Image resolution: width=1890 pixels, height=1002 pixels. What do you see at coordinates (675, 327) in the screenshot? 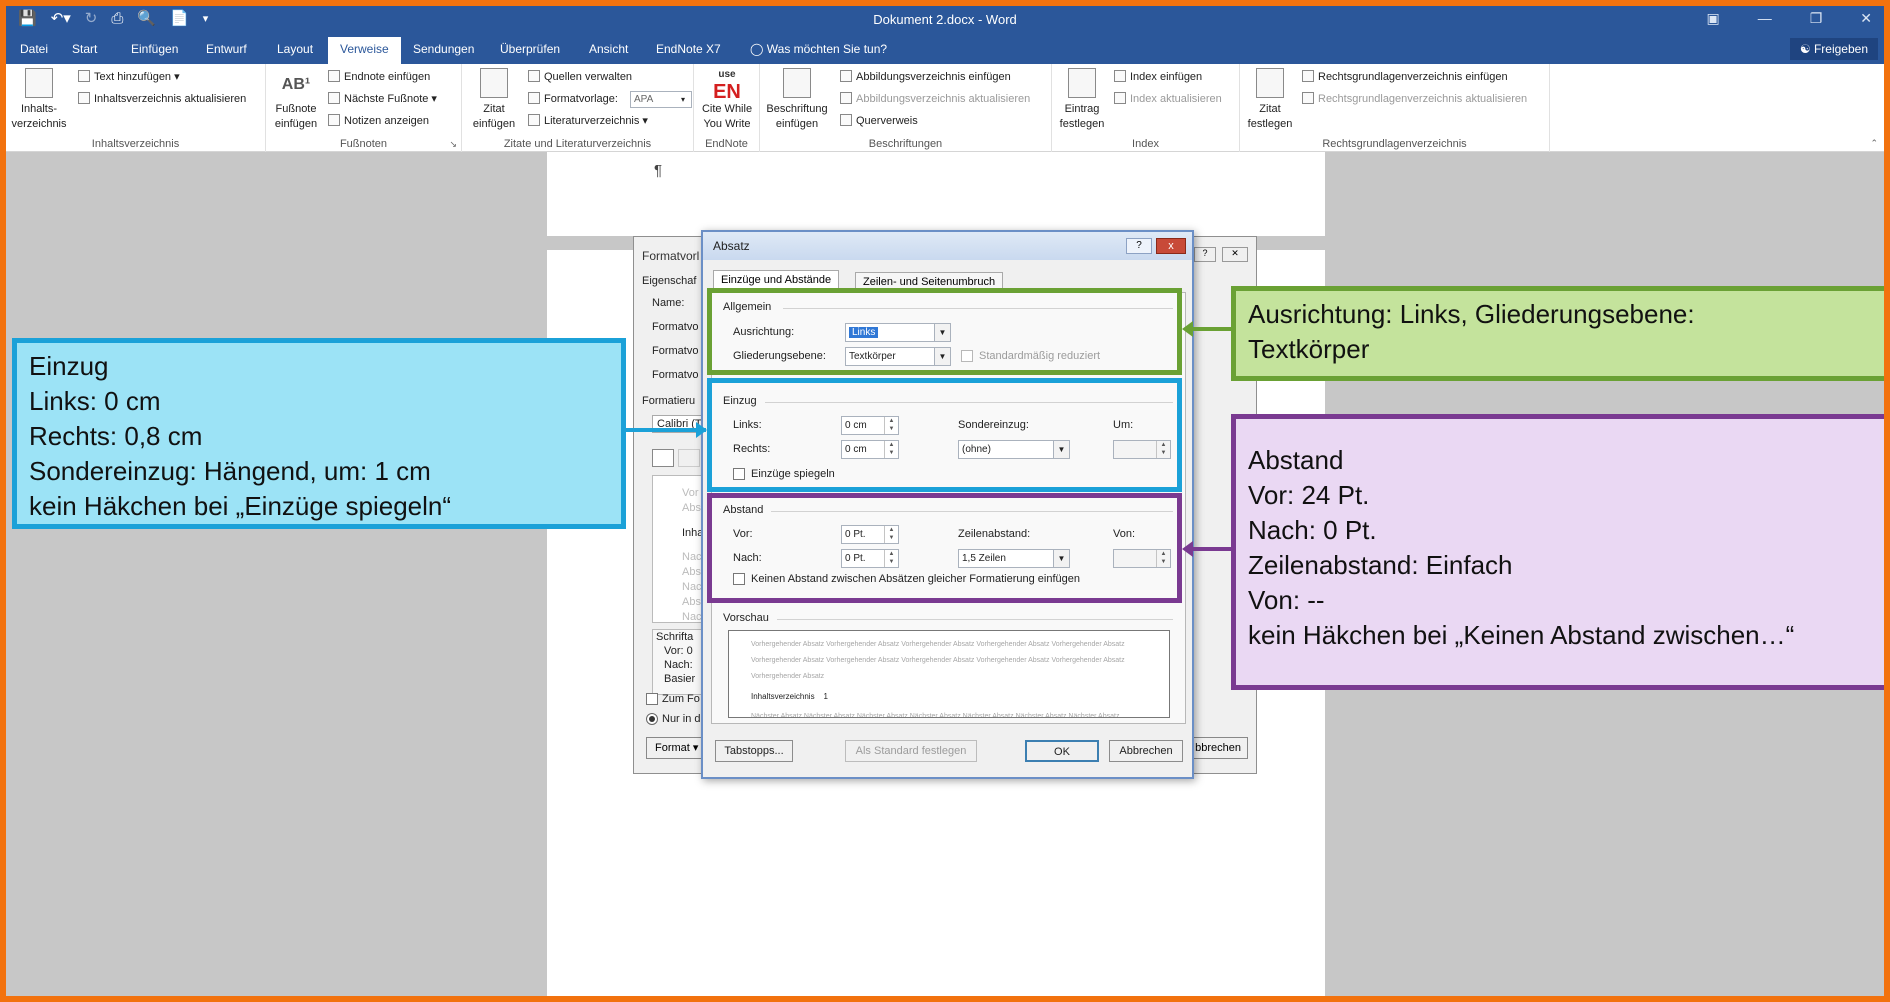
I see `style-row-1: Formatvo` at bounding box center [675, 327].